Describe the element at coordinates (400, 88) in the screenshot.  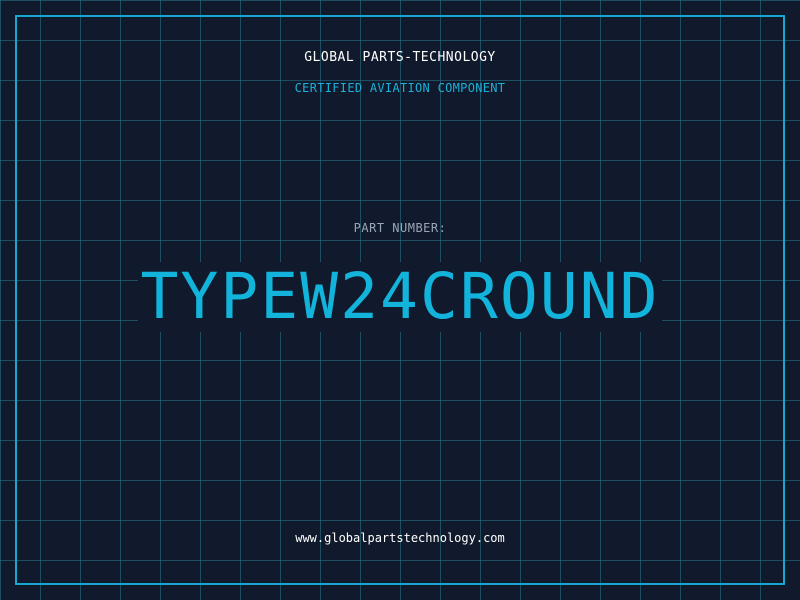
I see `certification-subtitle: CERTIFIED AVIATION COMPONENT` at that location.